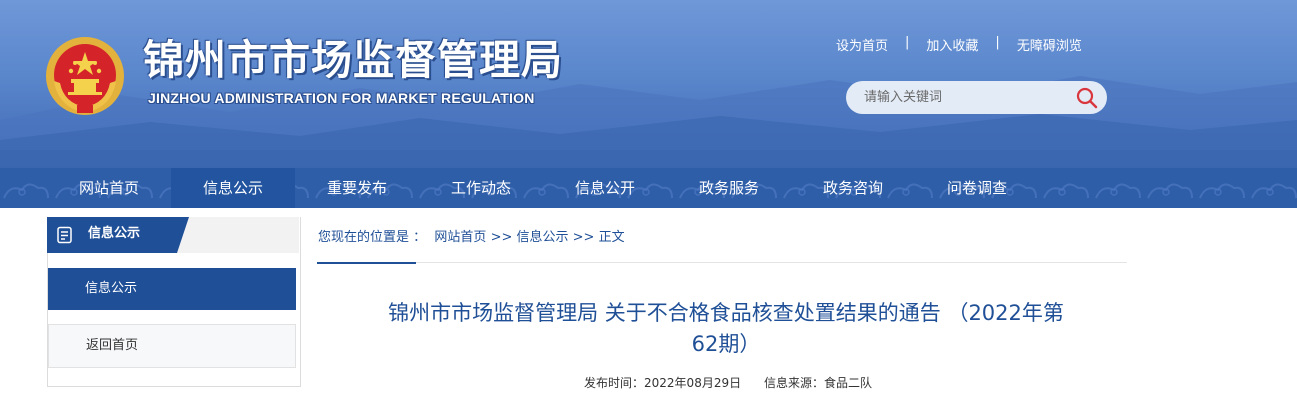 The image size is (1297, 414). What do you see at coordinates (1049, 44) in the screenshot?
I see `accessibility-link: 无障碍浏览` at bounding box center [1049, 44].